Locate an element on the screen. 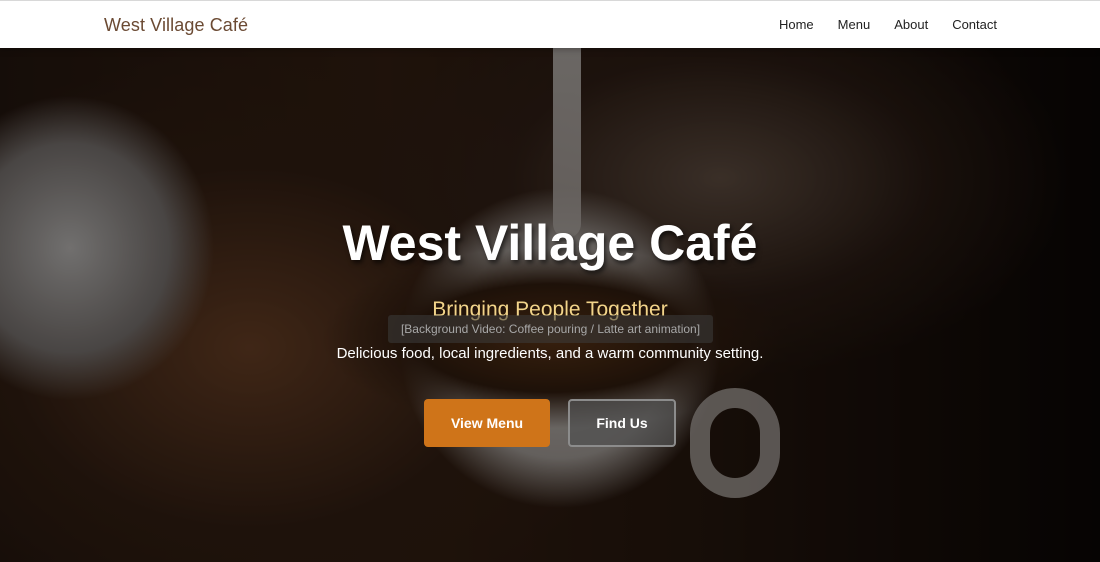  main-nav: Home Menu About Contact is located at coordinates (876, 24).